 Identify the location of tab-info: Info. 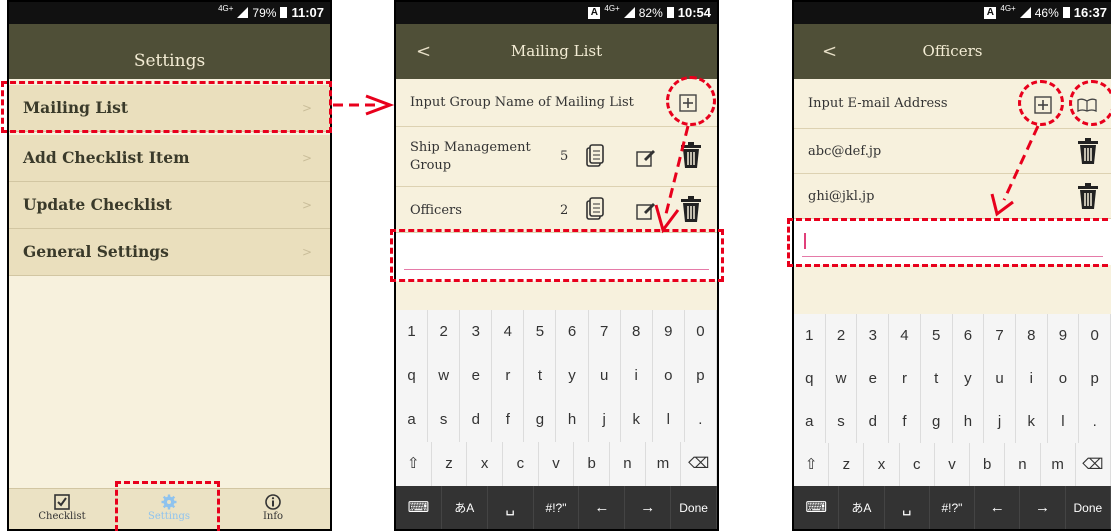
(273, 505).